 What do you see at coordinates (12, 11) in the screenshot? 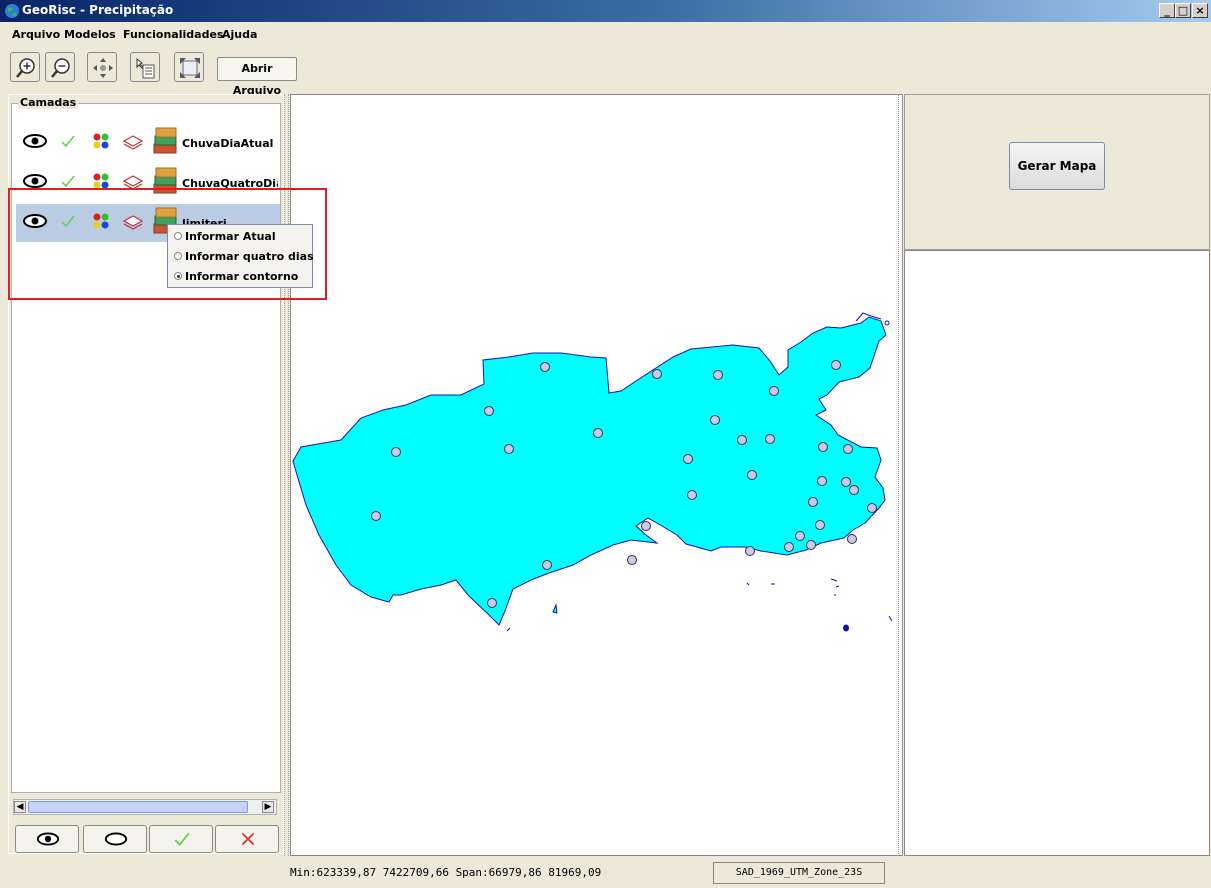
I see `app-globe-icon` at bounding box center [12, 11].